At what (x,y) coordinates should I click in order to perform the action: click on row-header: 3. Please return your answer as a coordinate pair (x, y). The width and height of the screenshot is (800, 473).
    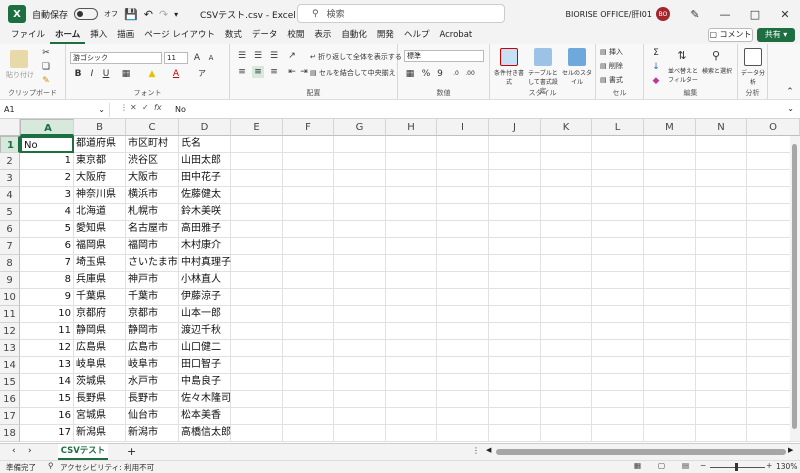
    Looking at the image, I should click on (10, 178).